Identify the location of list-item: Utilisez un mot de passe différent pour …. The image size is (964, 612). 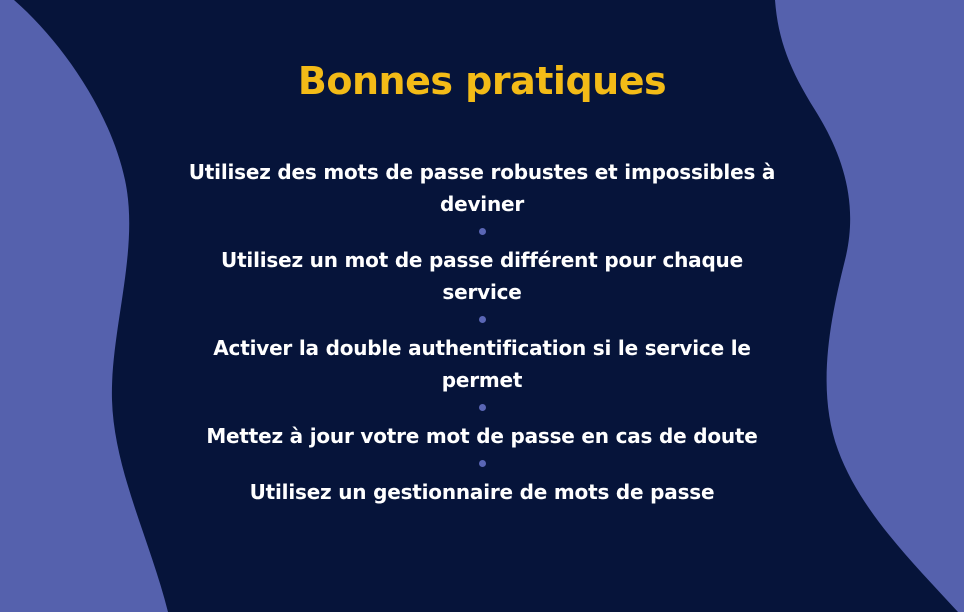
(482, 276).